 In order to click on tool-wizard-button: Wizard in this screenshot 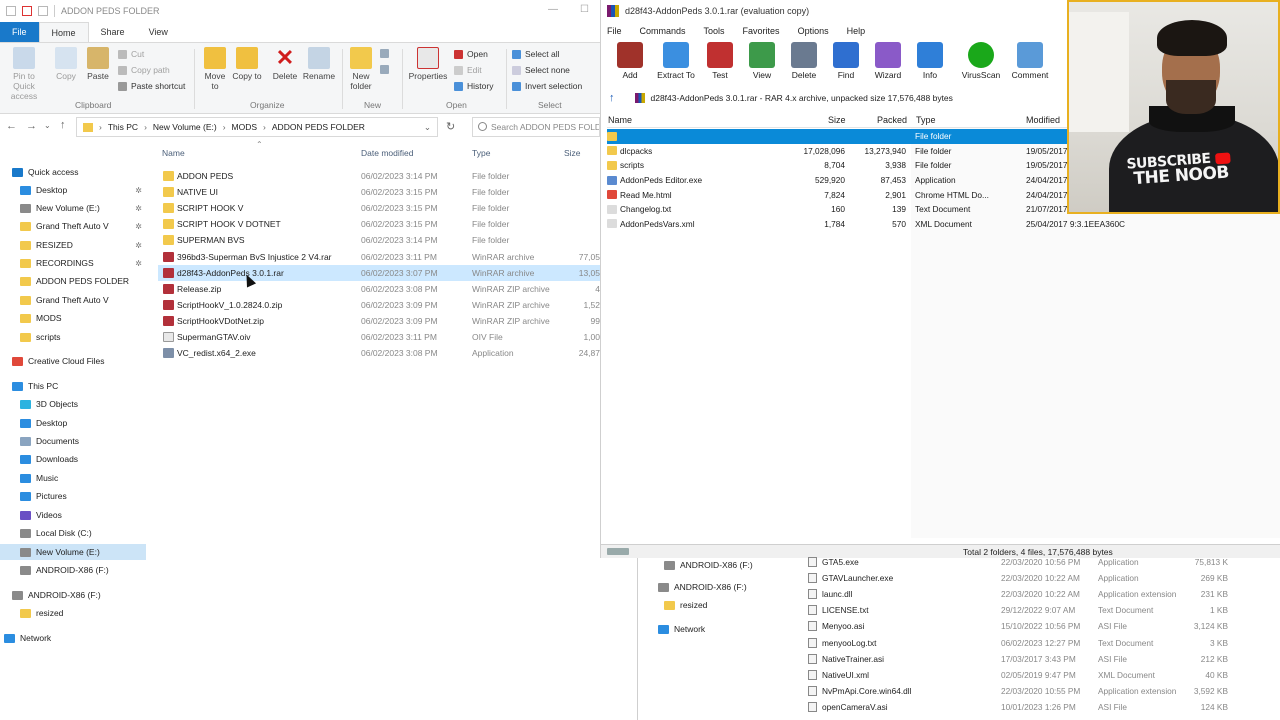, I will do `click(888, 61)`.